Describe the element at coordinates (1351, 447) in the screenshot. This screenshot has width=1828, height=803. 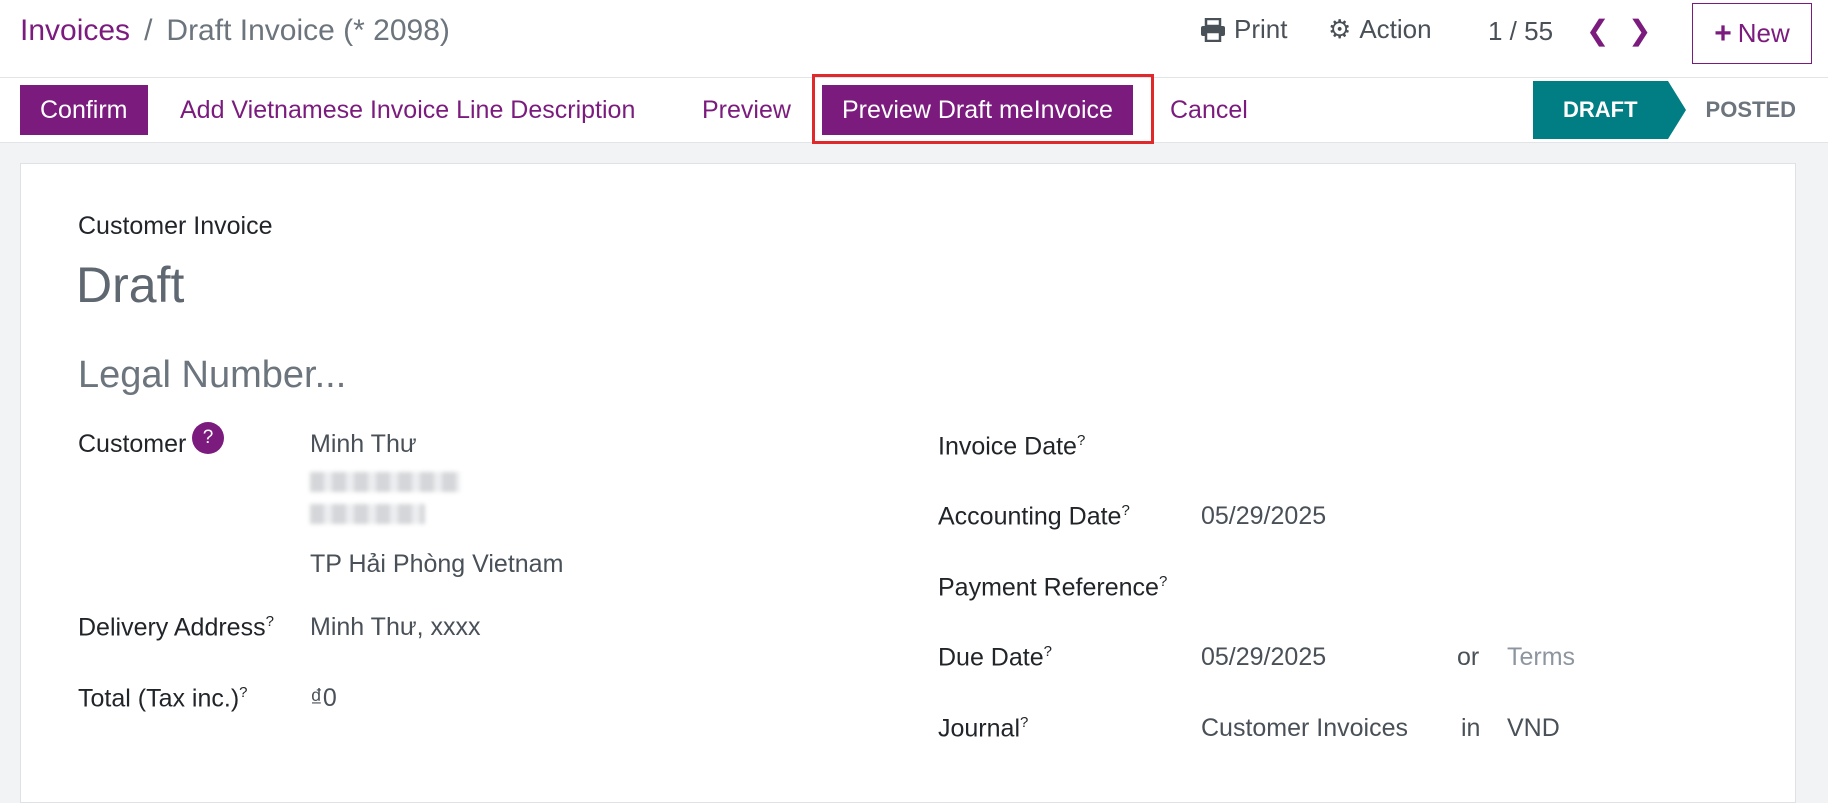
I see `invoice-date-input` at that location.